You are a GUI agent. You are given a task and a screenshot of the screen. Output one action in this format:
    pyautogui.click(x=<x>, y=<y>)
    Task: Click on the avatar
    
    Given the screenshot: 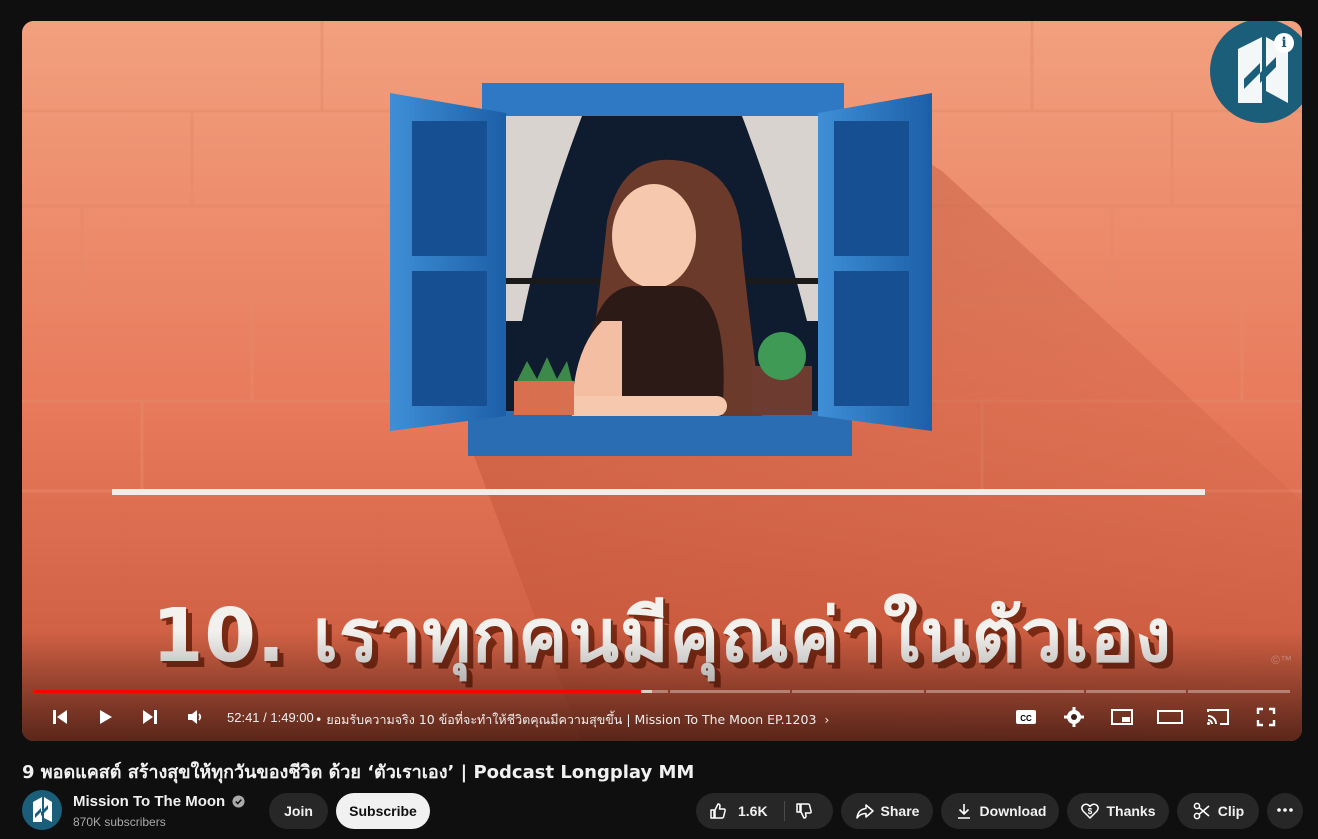 What is the action you would take?
    pyautogui.click(x=42, y=810)
    